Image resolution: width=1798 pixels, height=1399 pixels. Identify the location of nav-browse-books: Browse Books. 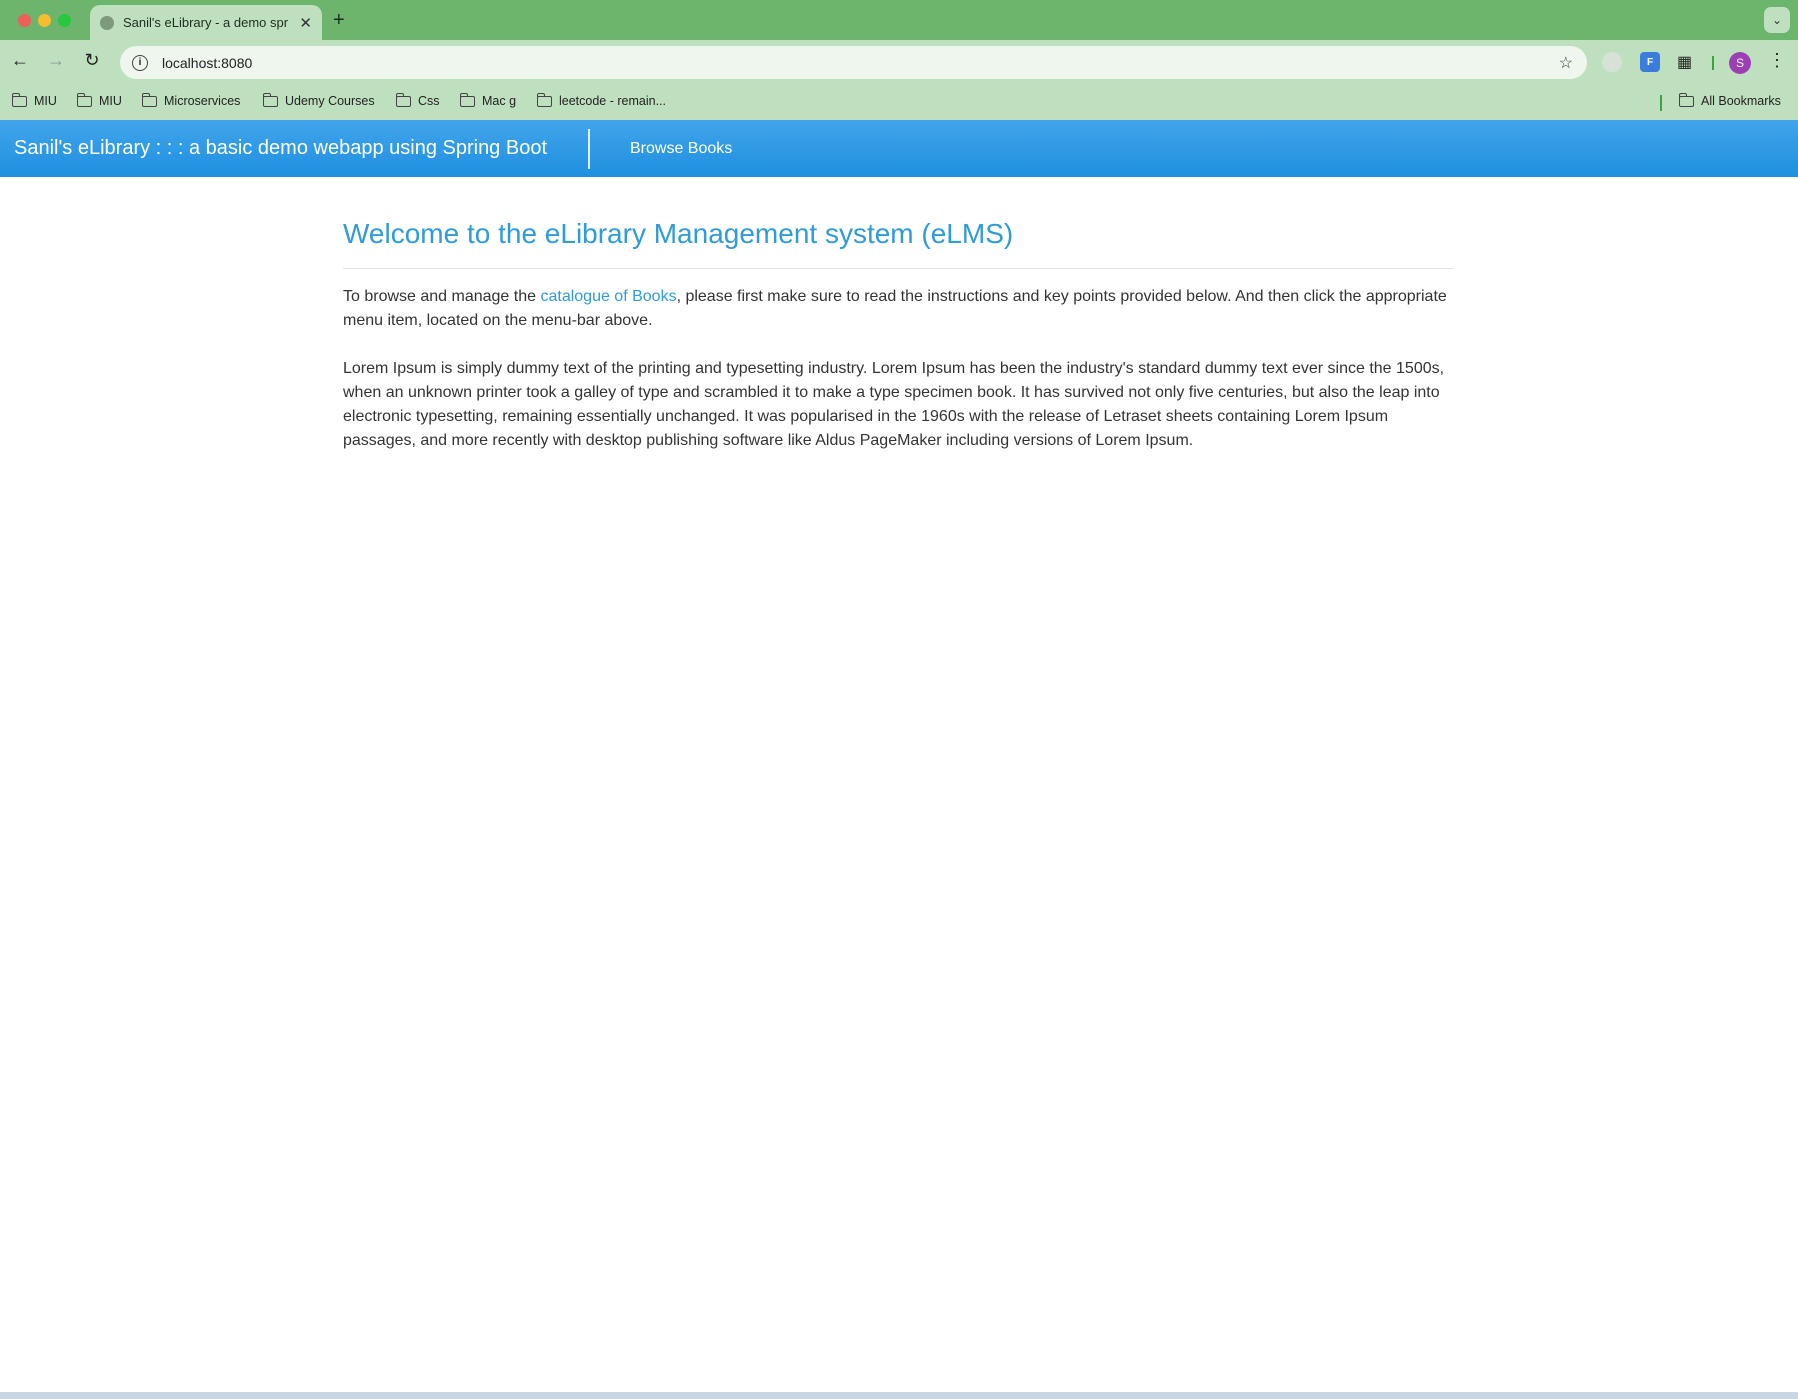
(681, 149).